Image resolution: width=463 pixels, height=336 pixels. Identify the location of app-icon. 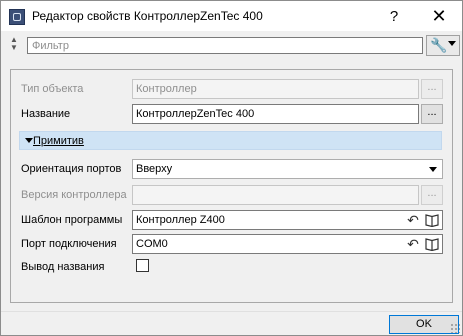
(17, 17).